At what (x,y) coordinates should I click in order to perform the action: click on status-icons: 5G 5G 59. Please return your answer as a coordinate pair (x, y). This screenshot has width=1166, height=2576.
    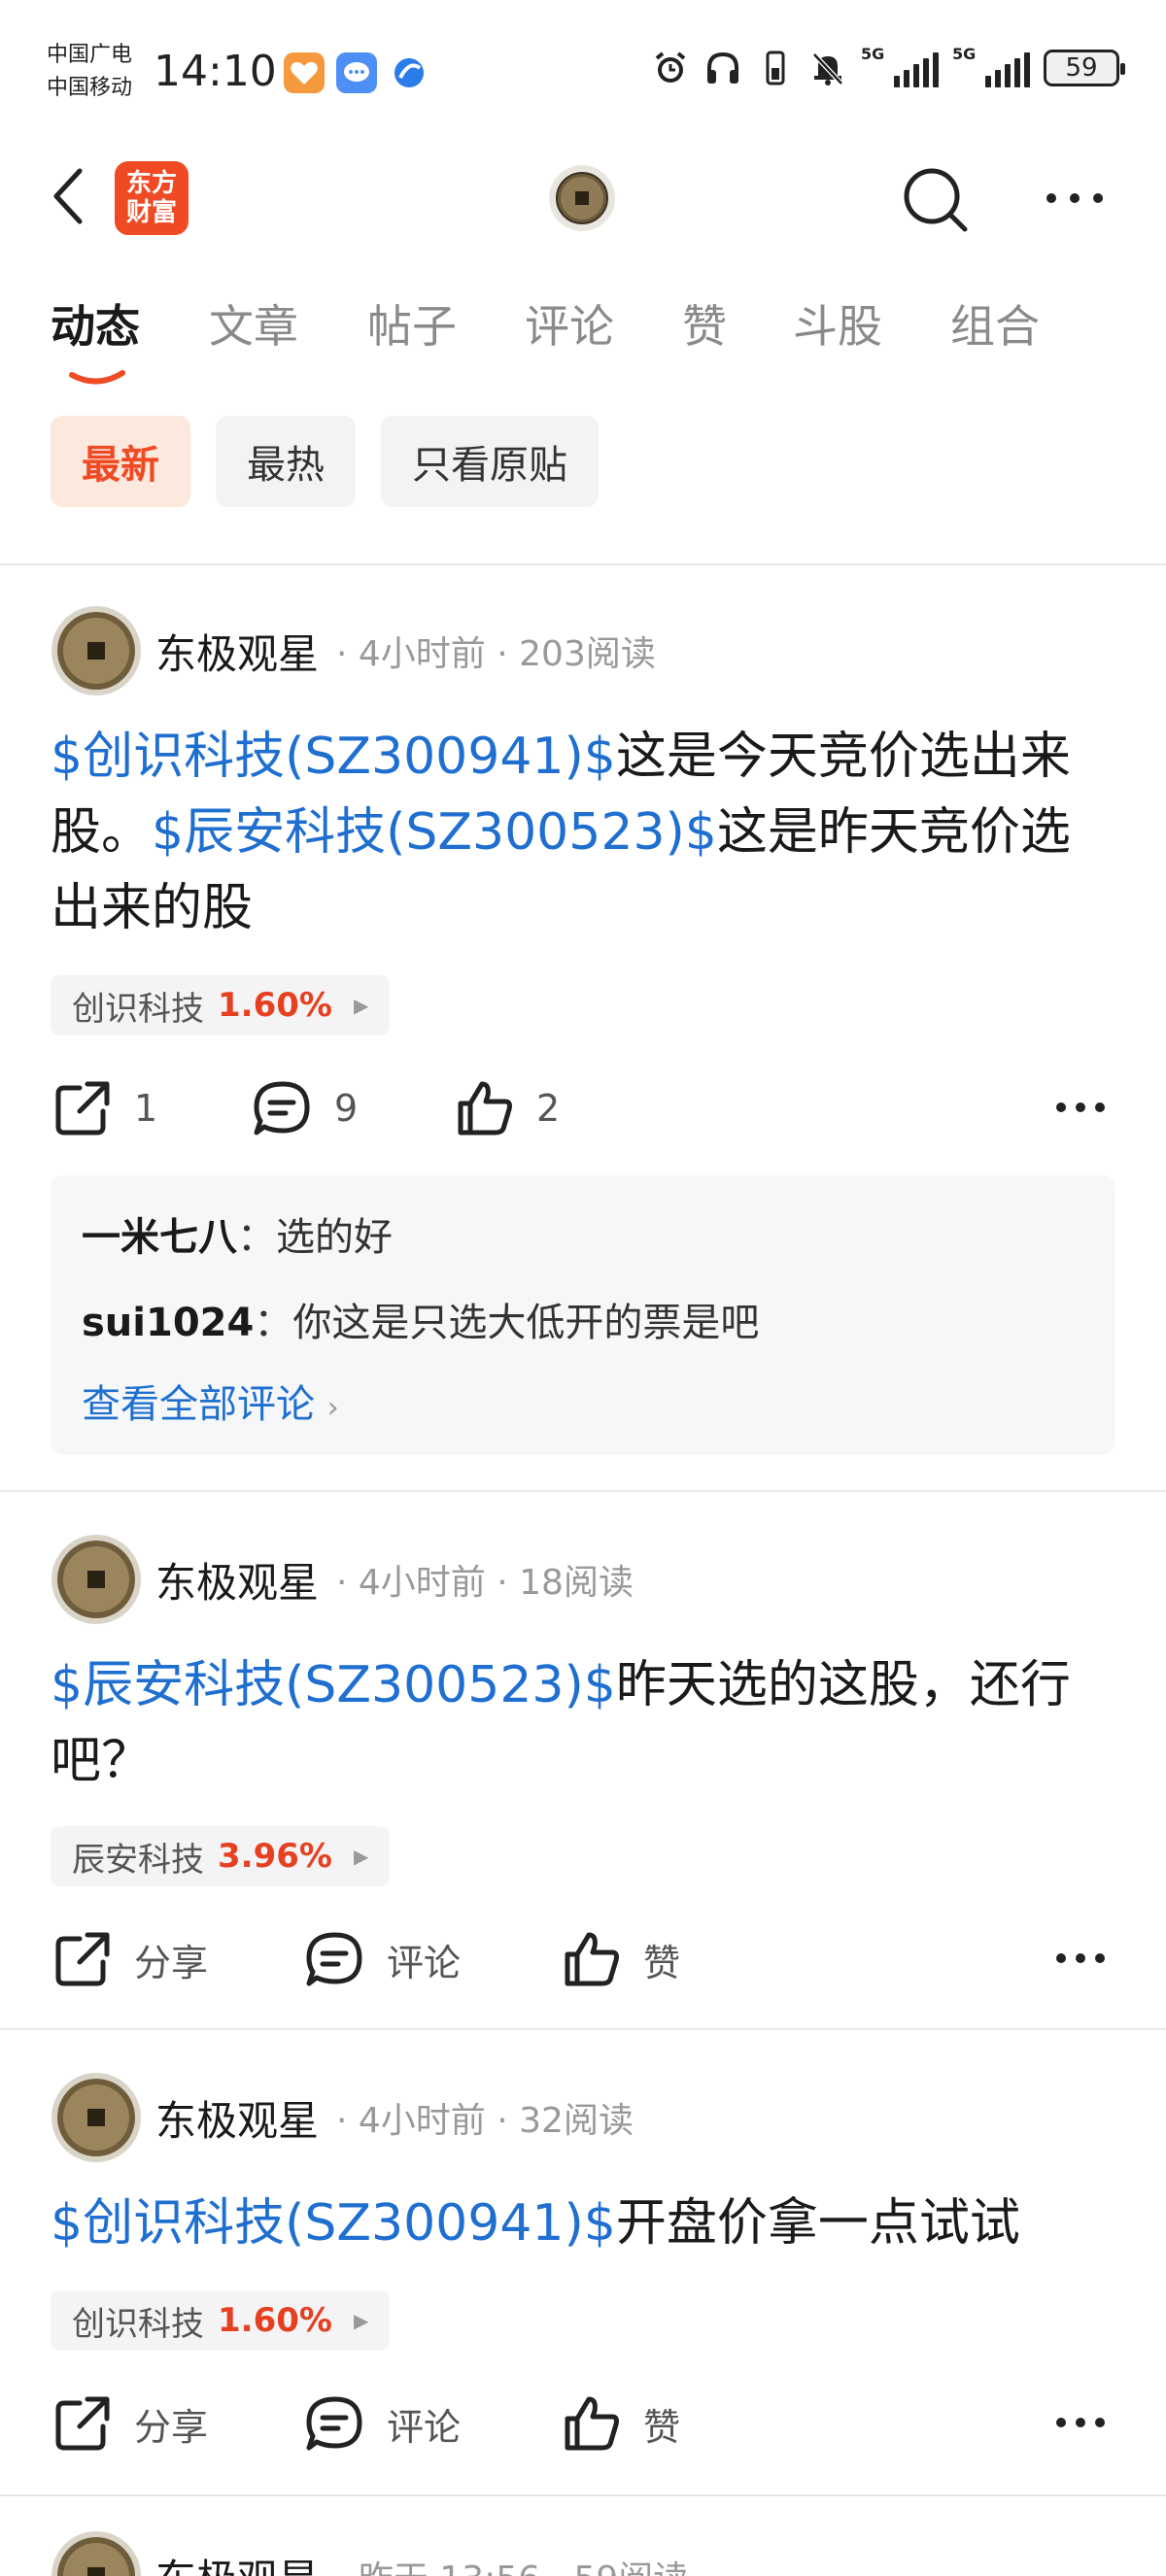
    Looking at the image, I should click on (888, 66).